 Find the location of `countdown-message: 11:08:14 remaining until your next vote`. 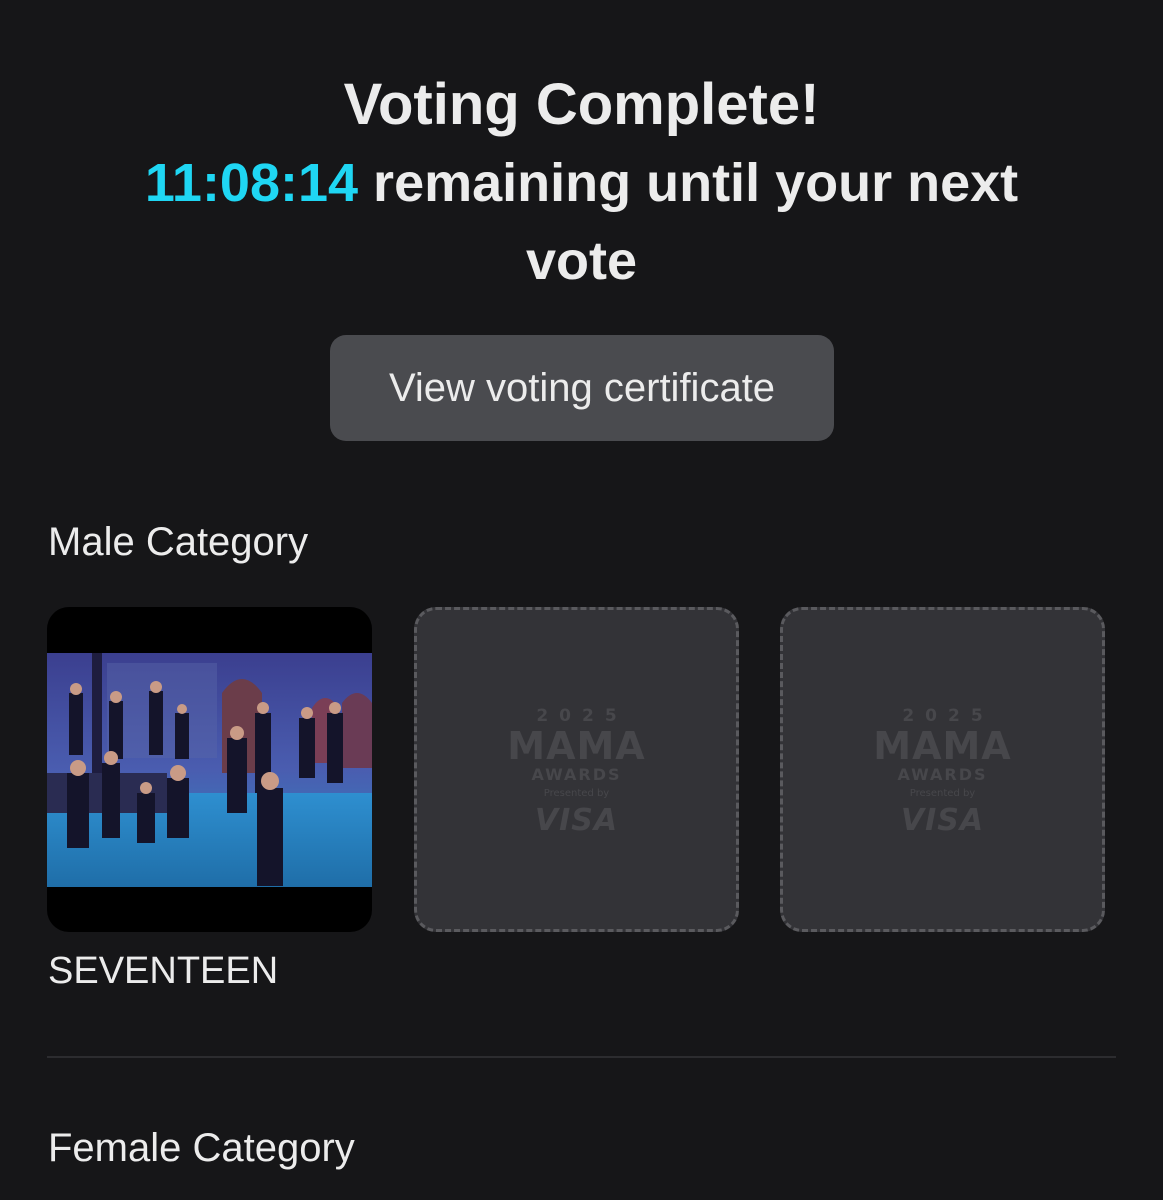

countdown-message: 11:08:14 remaining until your next vote is located at coordinates (582, 222).